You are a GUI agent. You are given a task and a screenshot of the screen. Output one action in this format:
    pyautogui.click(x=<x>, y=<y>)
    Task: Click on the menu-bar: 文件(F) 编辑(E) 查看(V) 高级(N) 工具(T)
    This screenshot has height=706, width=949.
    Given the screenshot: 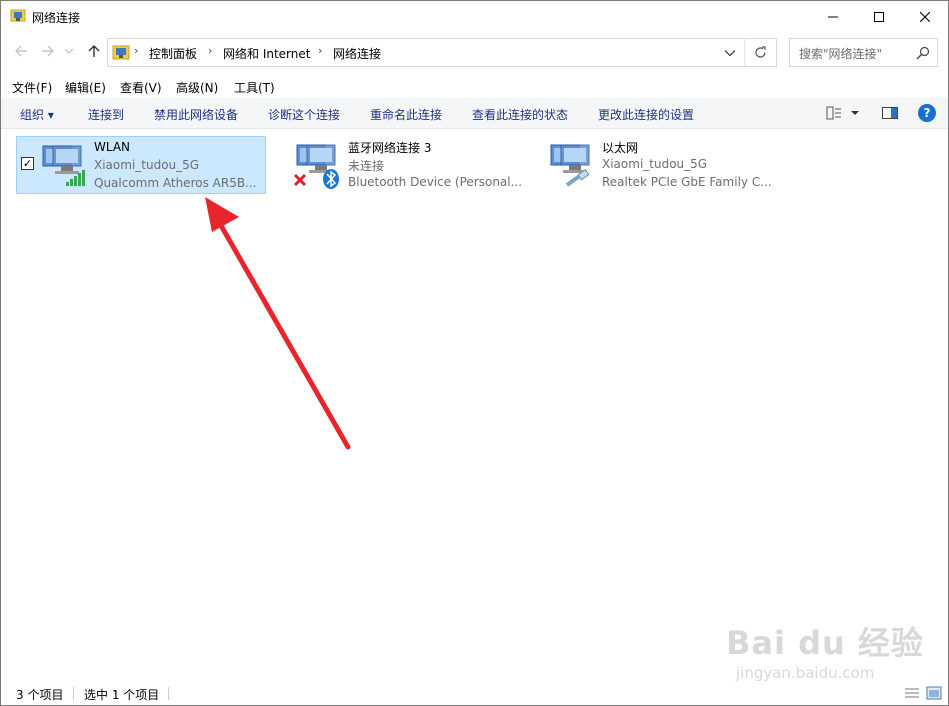 What is the action you would take?
    pyautogui.click(x=474, y=86)
    